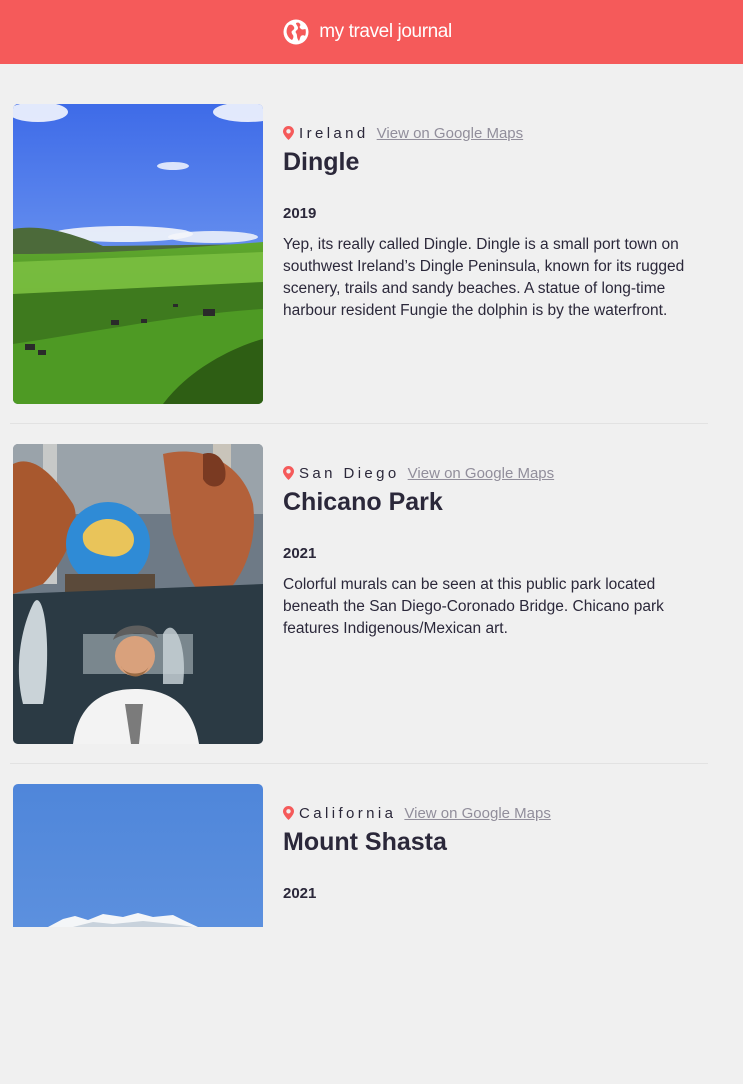 Image resolution: width=743 pixels, height=1084 pixels. I want to click on app-header: my travel journal, so click(371, 32).